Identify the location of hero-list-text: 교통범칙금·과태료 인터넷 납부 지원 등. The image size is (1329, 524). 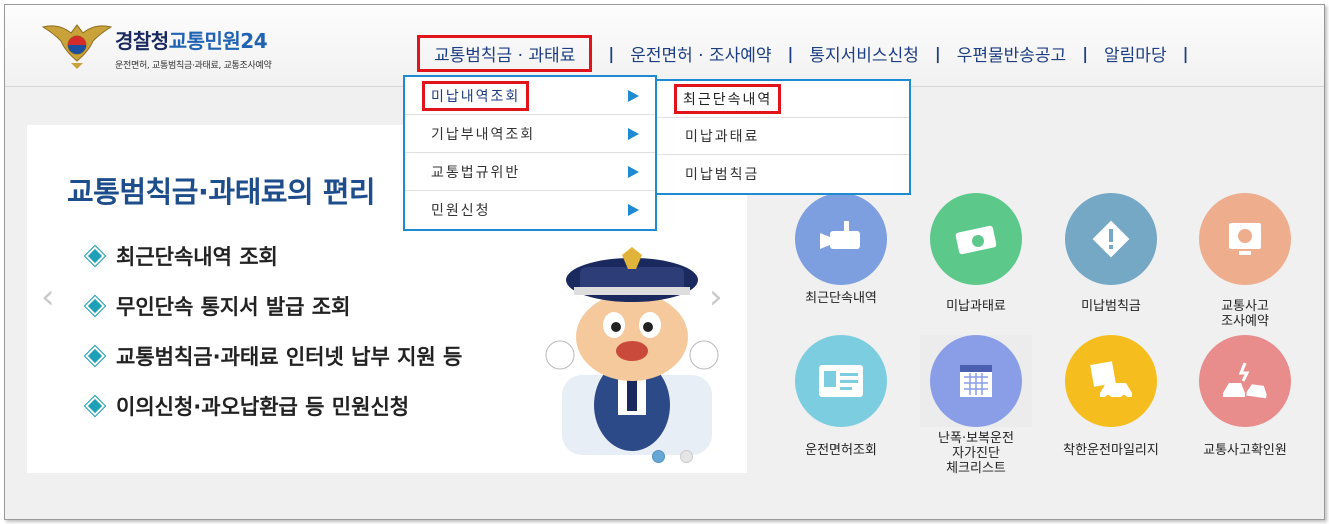
(289, 357).